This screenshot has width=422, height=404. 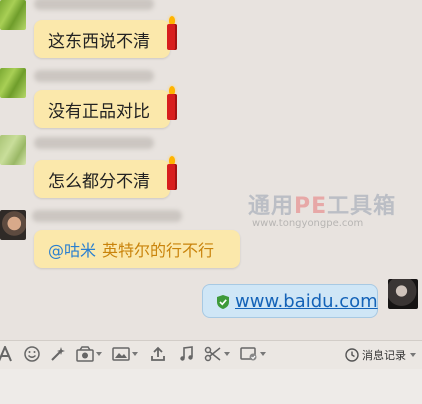 I want to click on url-link: www.baidu.com, so click(x=306, y=301).